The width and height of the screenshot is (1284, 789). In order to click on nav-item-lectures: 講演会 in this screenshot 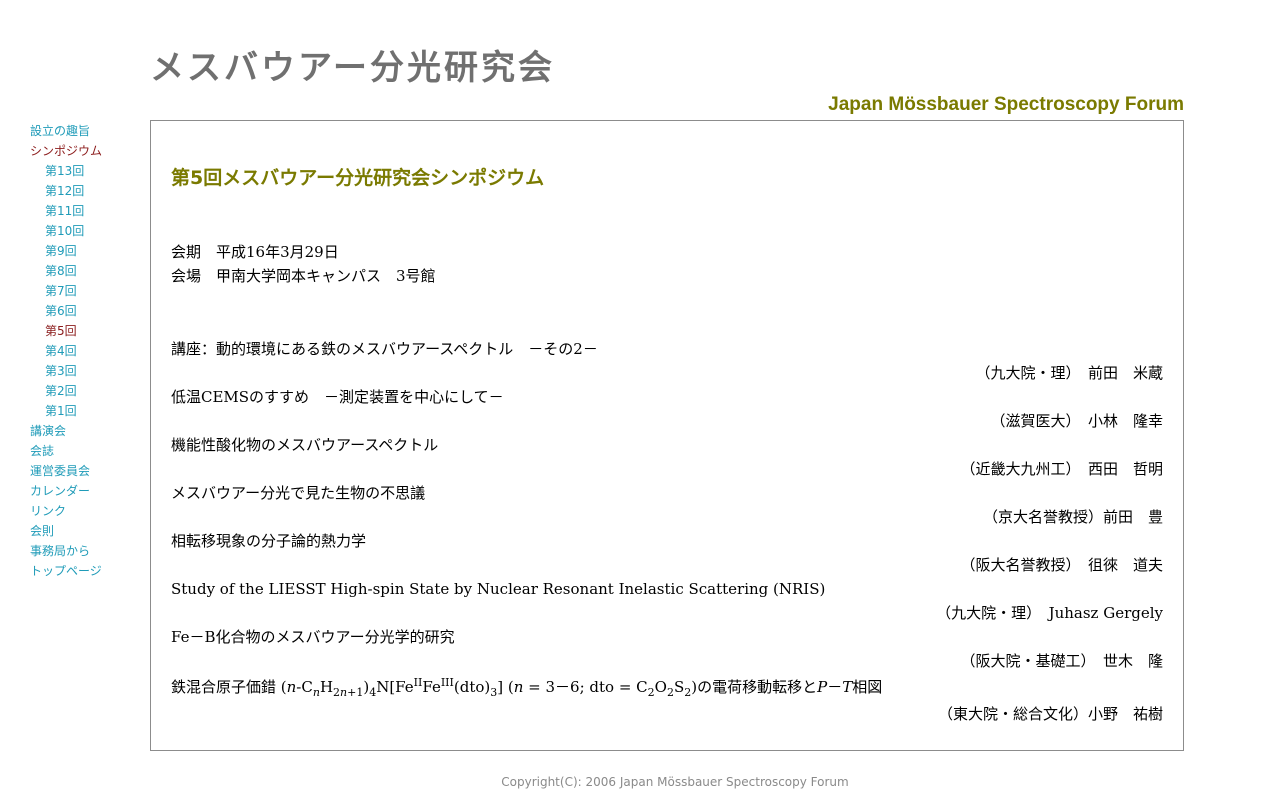, I will do `click(87, 431)`.